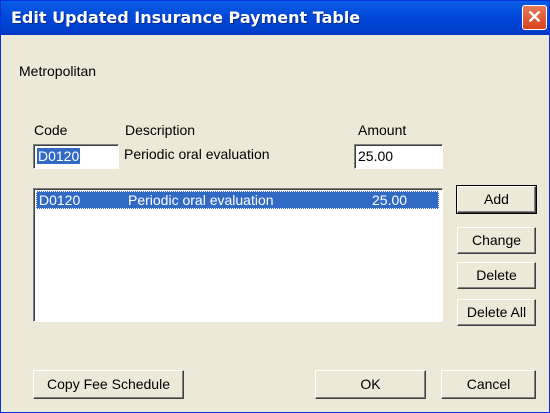 This screenshot has height=413, width=550. I want to click on close-button: ✕, so click(534, 17).